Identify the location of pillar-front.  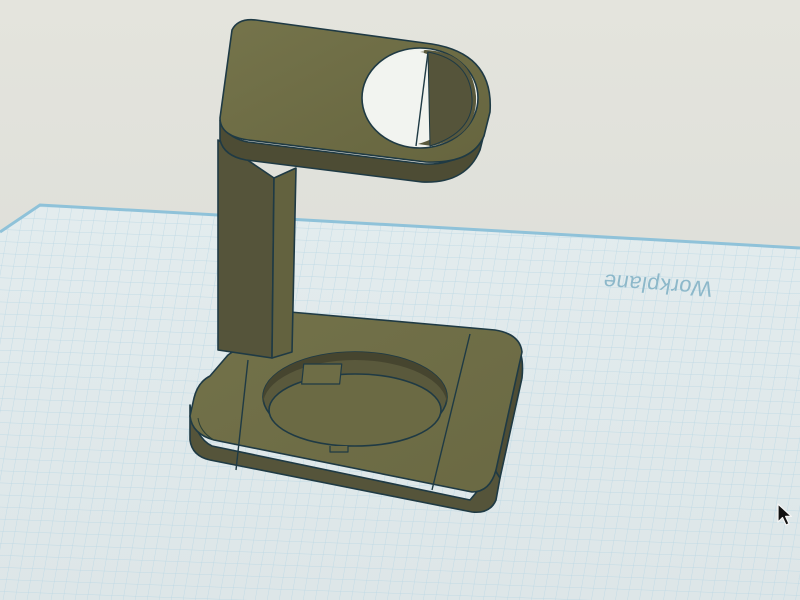
(284, 263).